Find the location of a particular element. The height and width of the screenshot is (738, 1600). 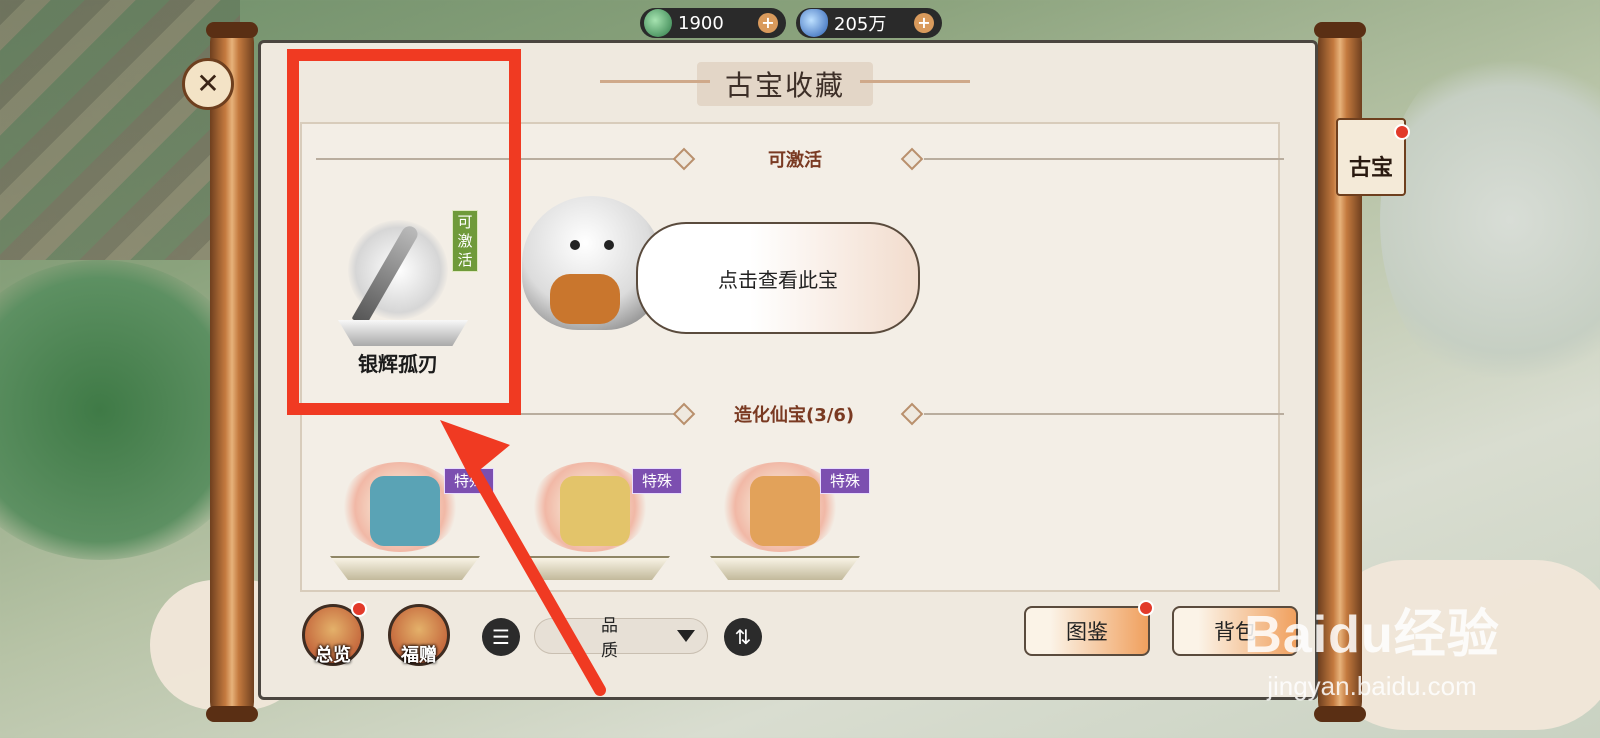

gift-button: 福赠 is located at coordinates (419, 635).